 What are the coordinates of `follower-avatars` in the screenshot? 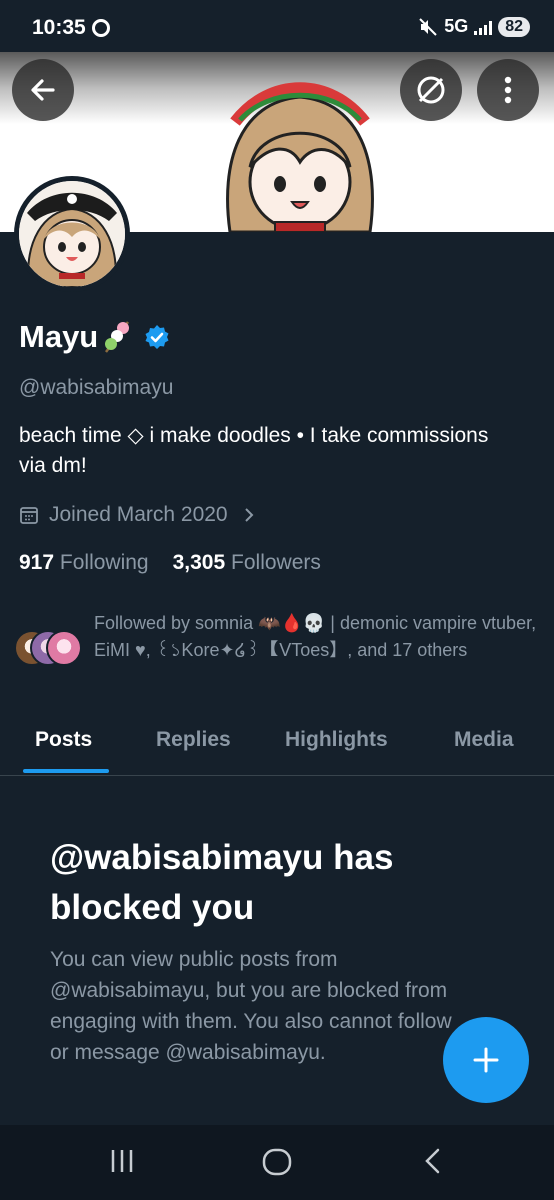 It's located at (54, 650).